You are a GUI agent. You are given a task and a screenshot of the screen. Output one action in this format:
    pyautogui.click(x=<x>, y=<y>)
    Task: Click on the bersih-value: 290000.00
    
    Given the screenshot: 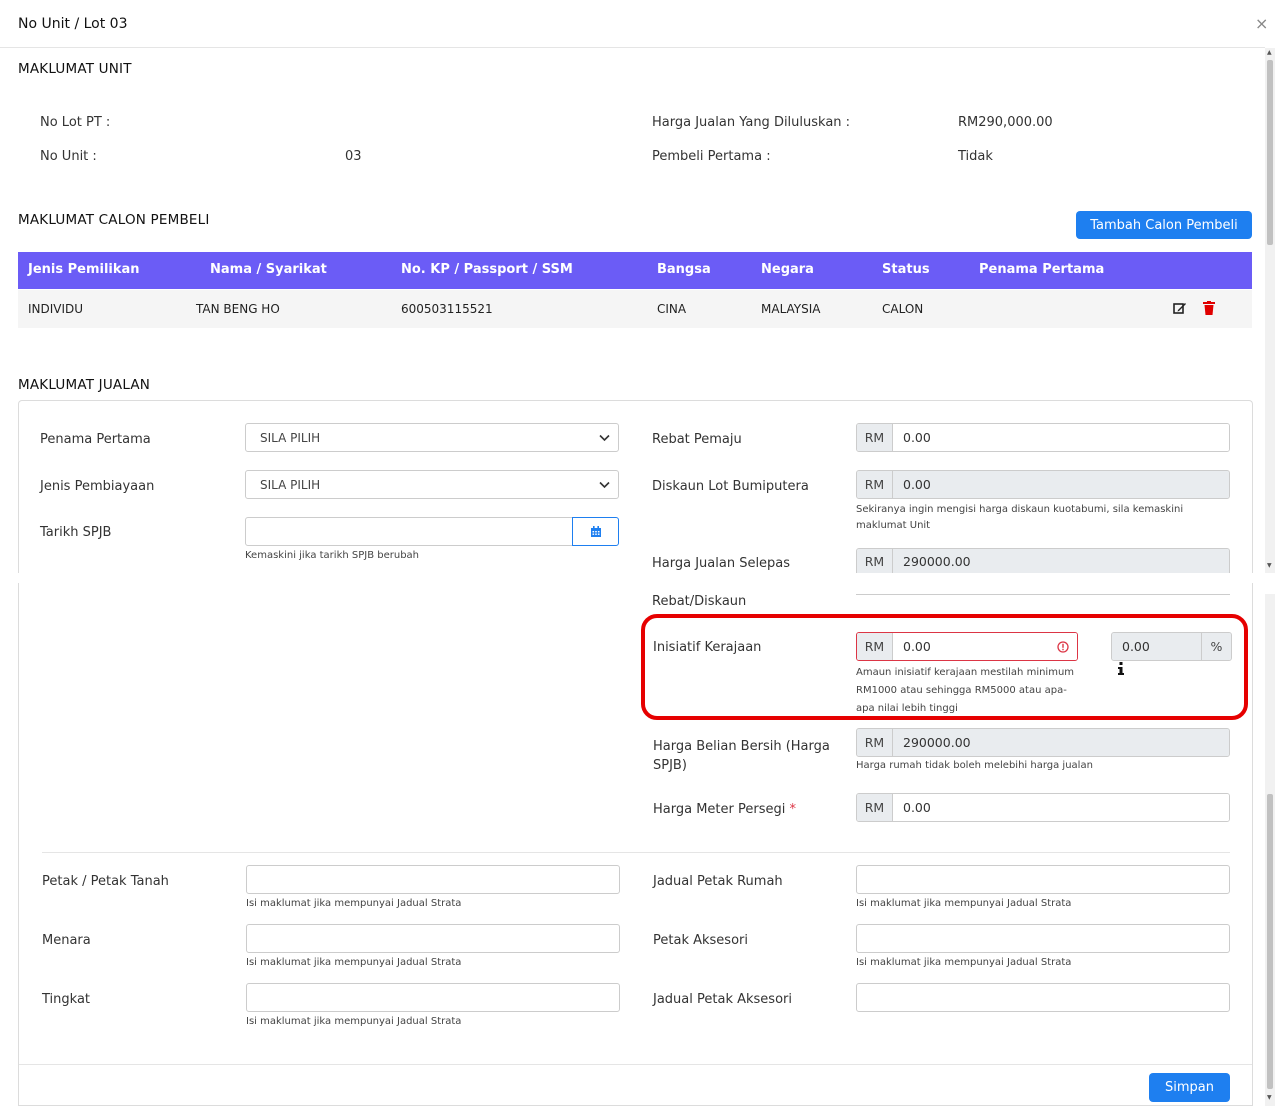 What is the action you would take?
    pyautogui.click(x=1061, y=742)
    